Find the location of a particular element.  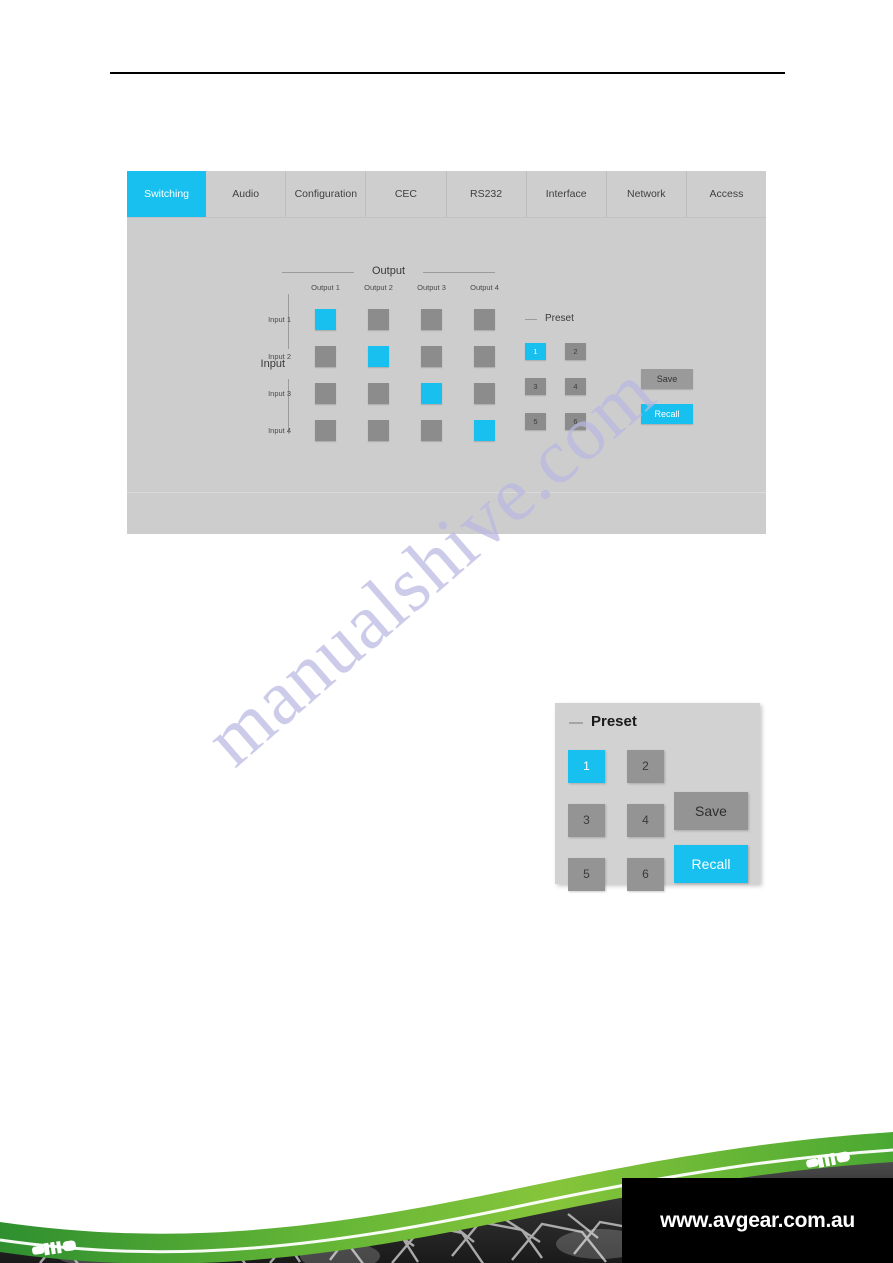

preset-detail-button-2: 2 is located at coordinates (645, 766).